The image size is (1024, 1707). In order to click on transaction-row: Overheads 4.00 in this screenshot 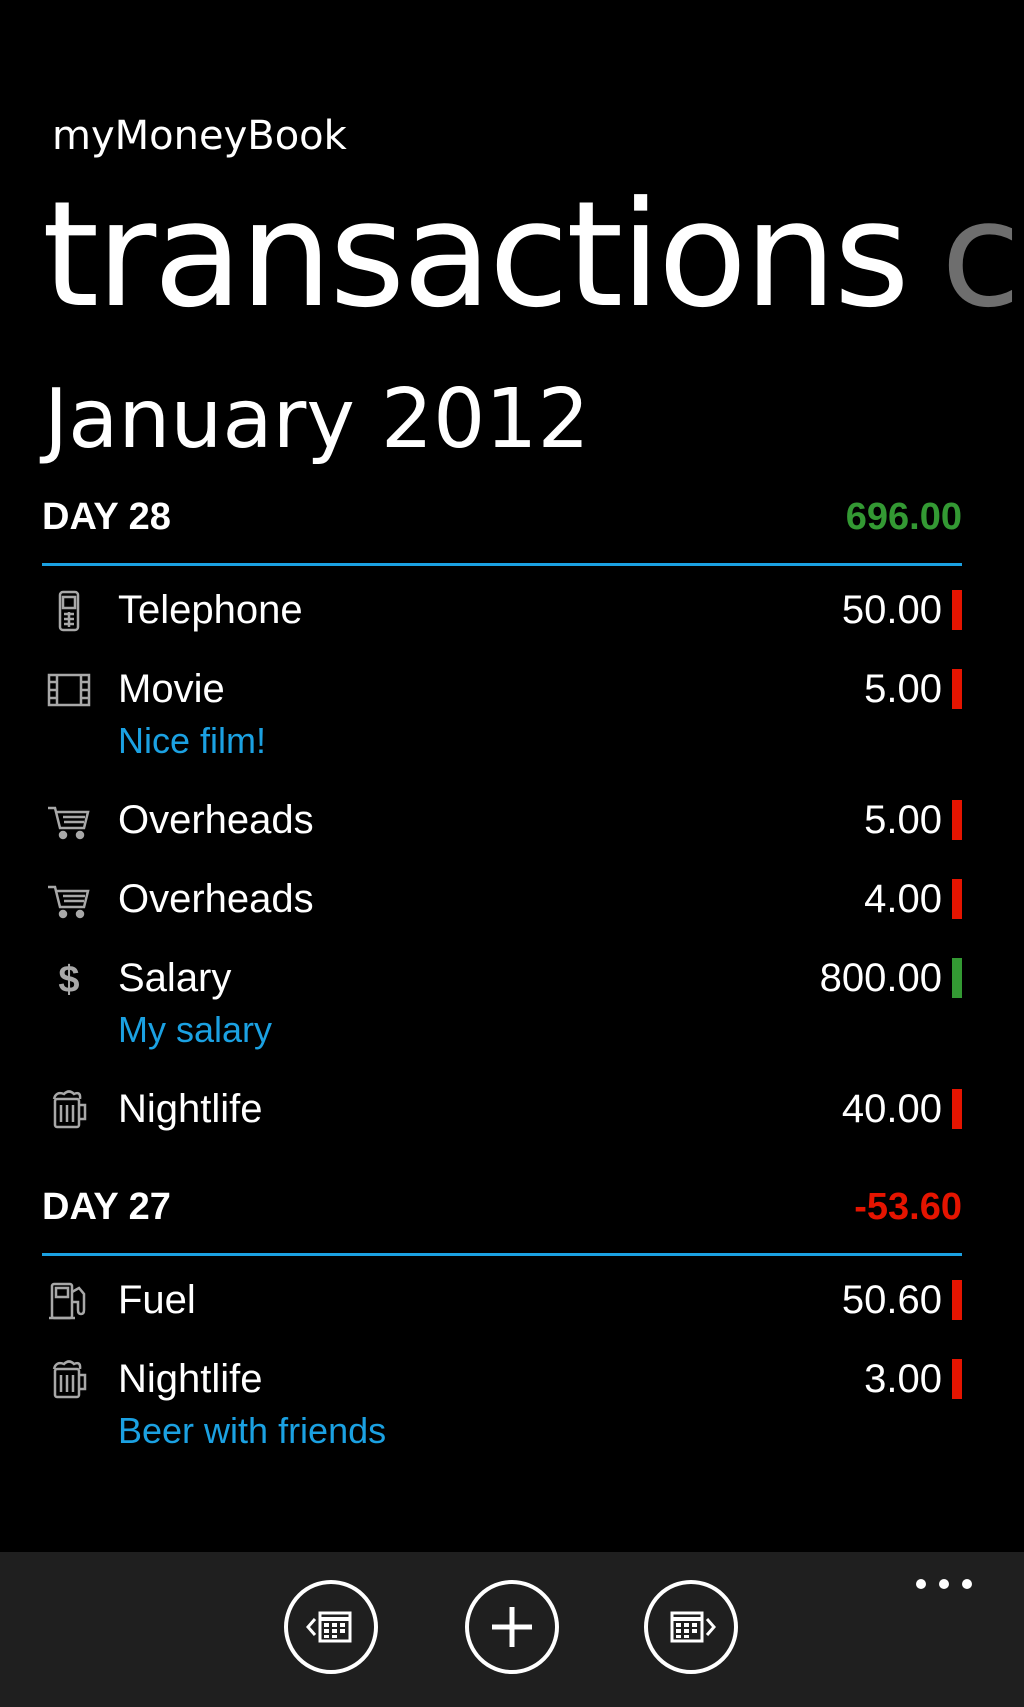, I will do `click(502, 894)`.